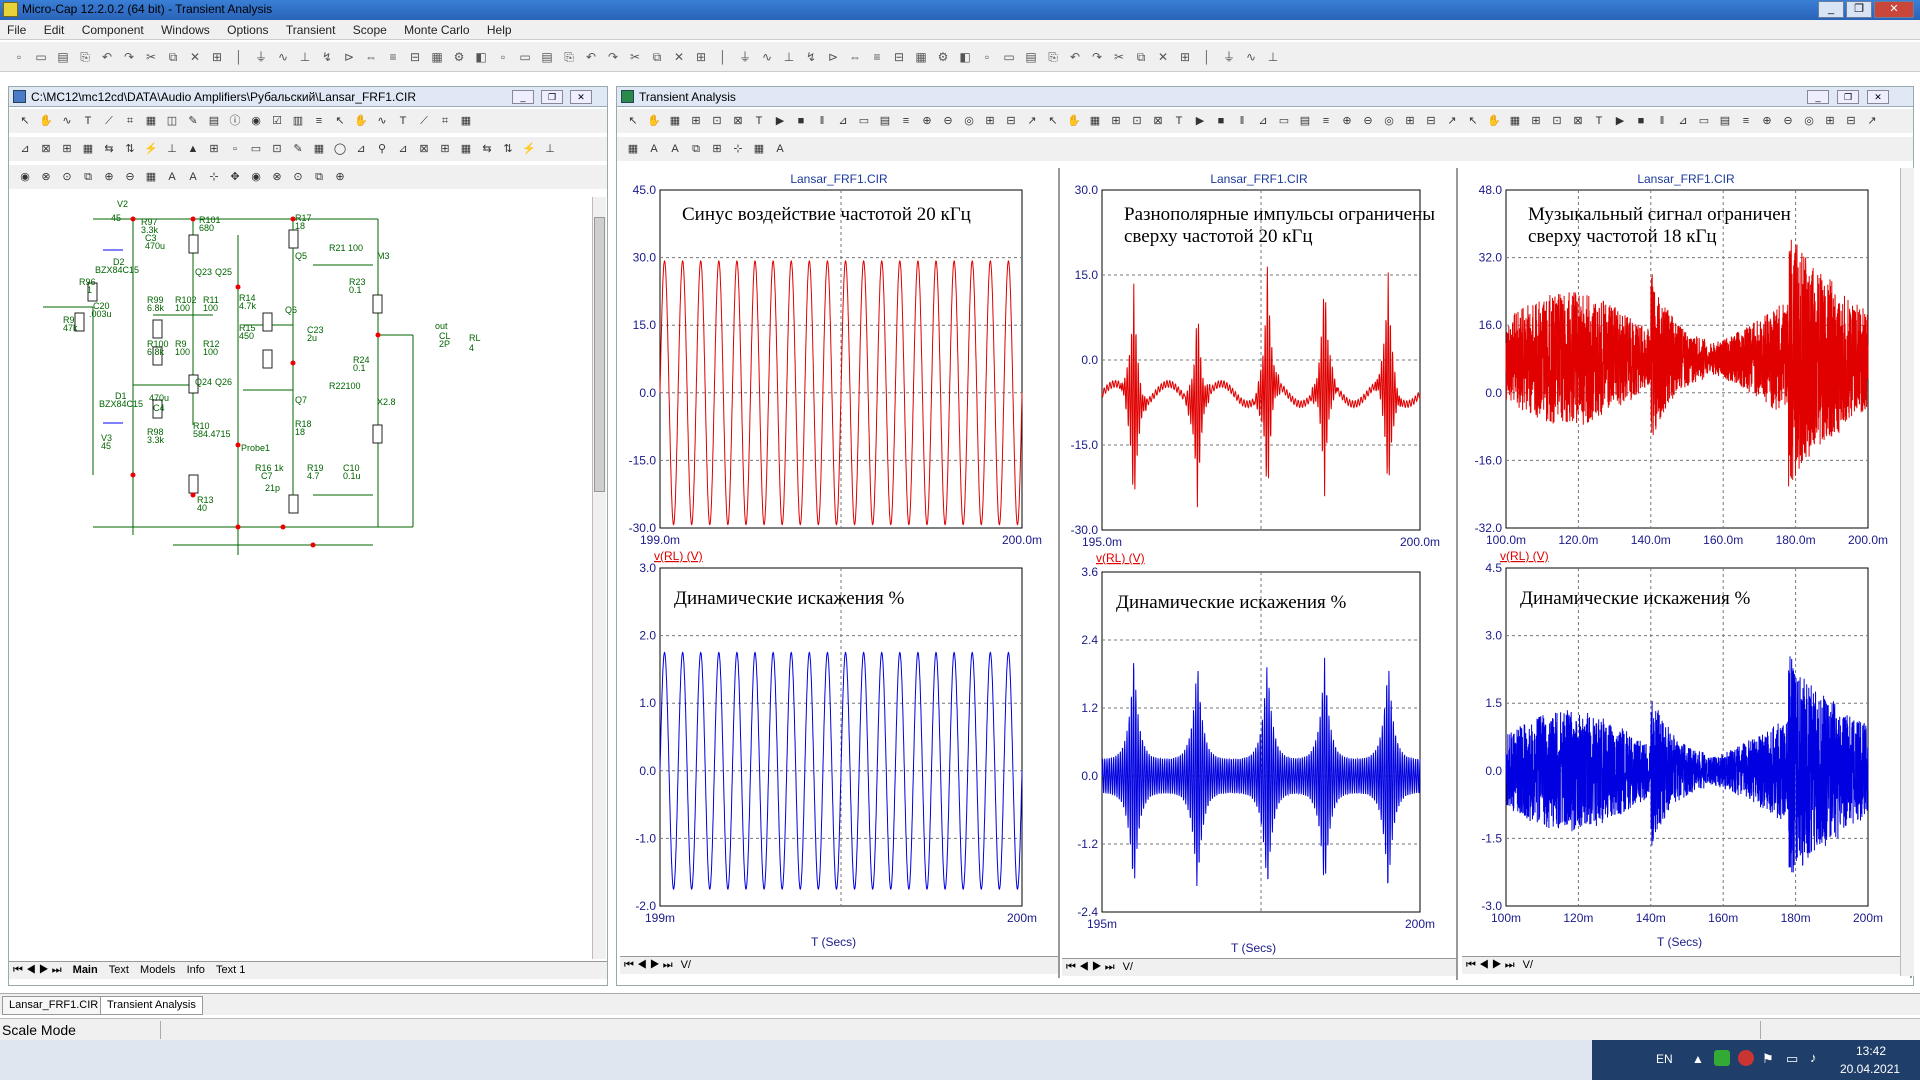 This screenshot has width=1920, height=1080. Describe the element at coordinates (256, 121) in the screenshot. I see `toolbar-button-icon: ◉` at that location.